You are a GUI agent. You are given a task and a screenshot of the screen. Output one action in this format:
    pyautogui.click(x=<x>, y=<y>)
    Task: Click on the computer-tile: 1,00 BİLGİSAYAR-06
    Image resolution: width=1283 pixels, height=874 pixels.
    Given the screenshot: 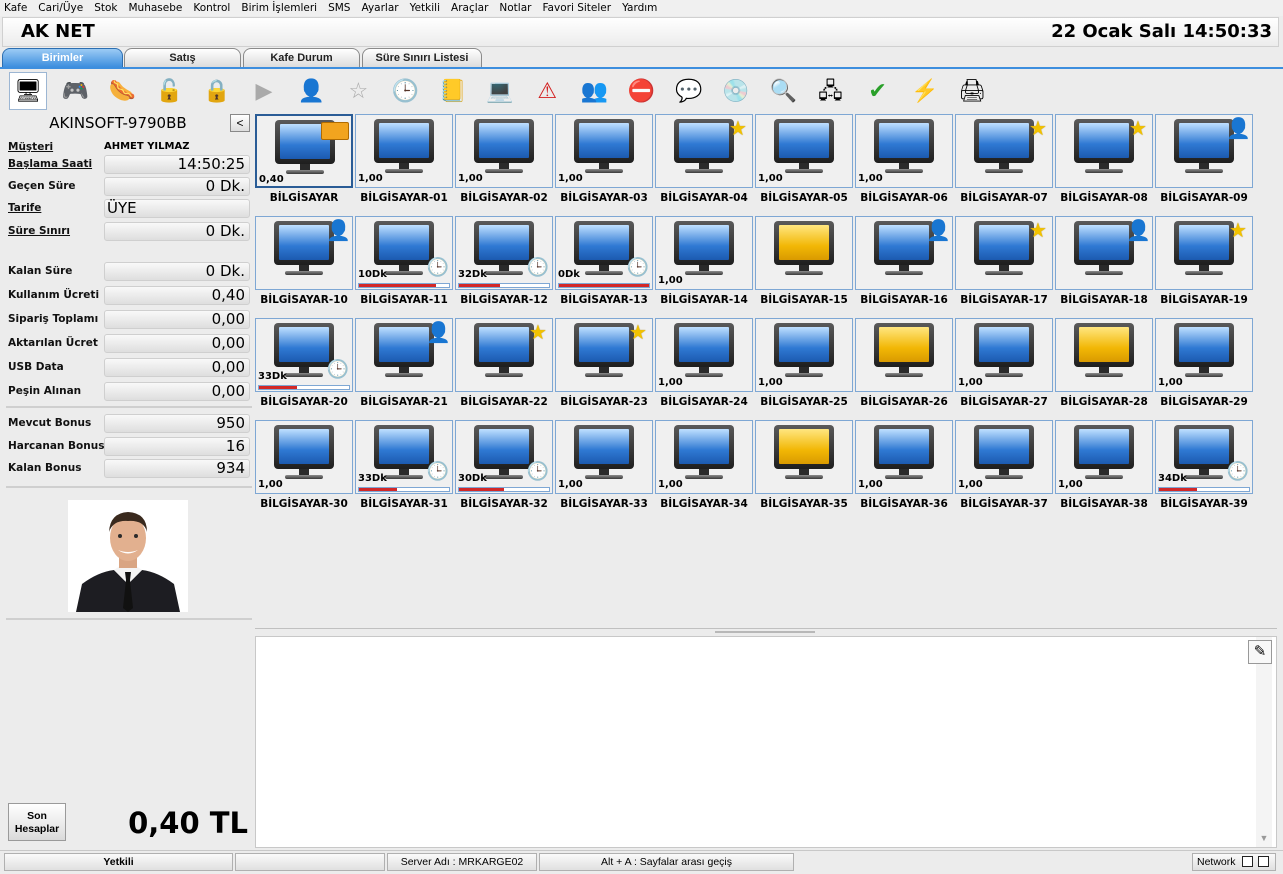 What is the action you would take?
    pyautogui.click(x=904, y=163)
    